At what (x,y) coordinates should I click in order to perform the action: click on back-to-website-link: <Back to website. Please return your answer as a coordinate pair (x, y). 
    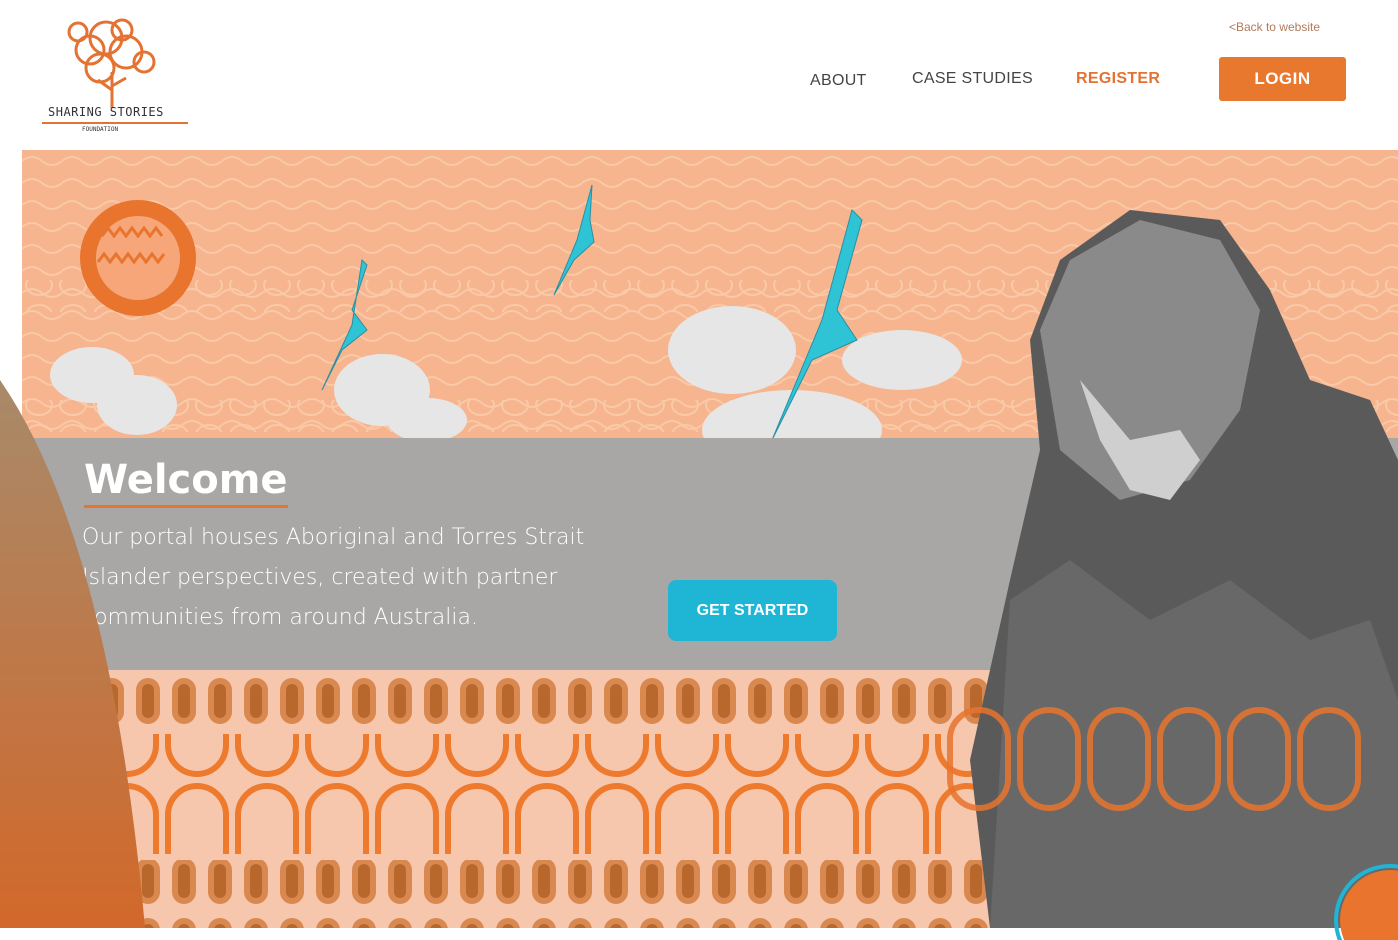
    Looking at the image, I should click on (1274, 27).